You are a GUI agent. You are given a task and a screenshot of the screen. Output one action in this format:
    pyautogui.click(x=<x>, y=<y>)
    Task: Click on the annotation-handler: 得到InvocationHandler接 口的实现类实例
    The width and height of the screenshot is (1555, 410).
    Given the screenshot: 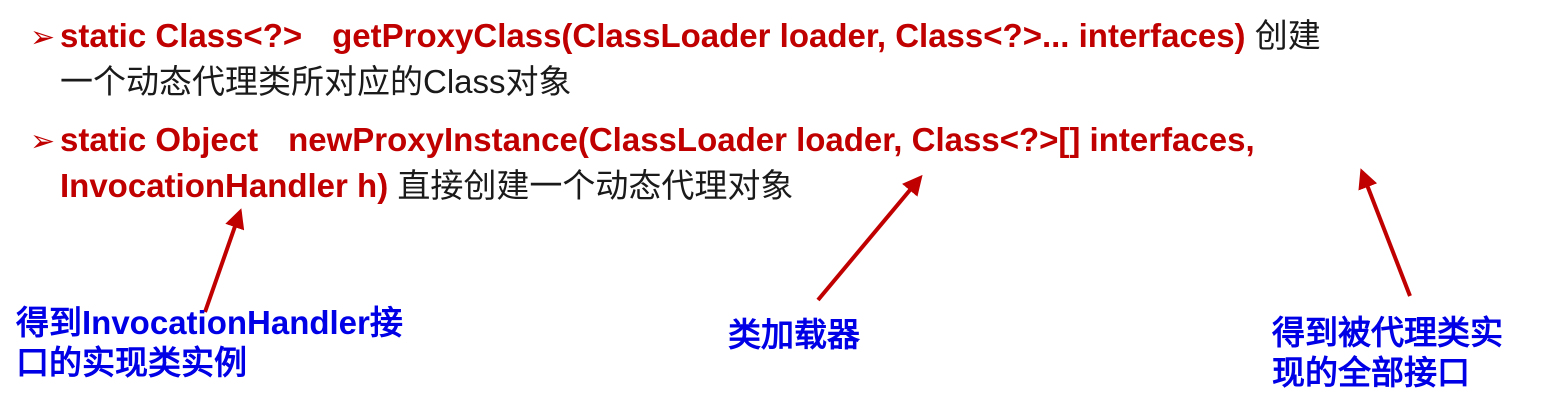 What is the action you would take?
    pyautogui.click(x=209, y=342)
    